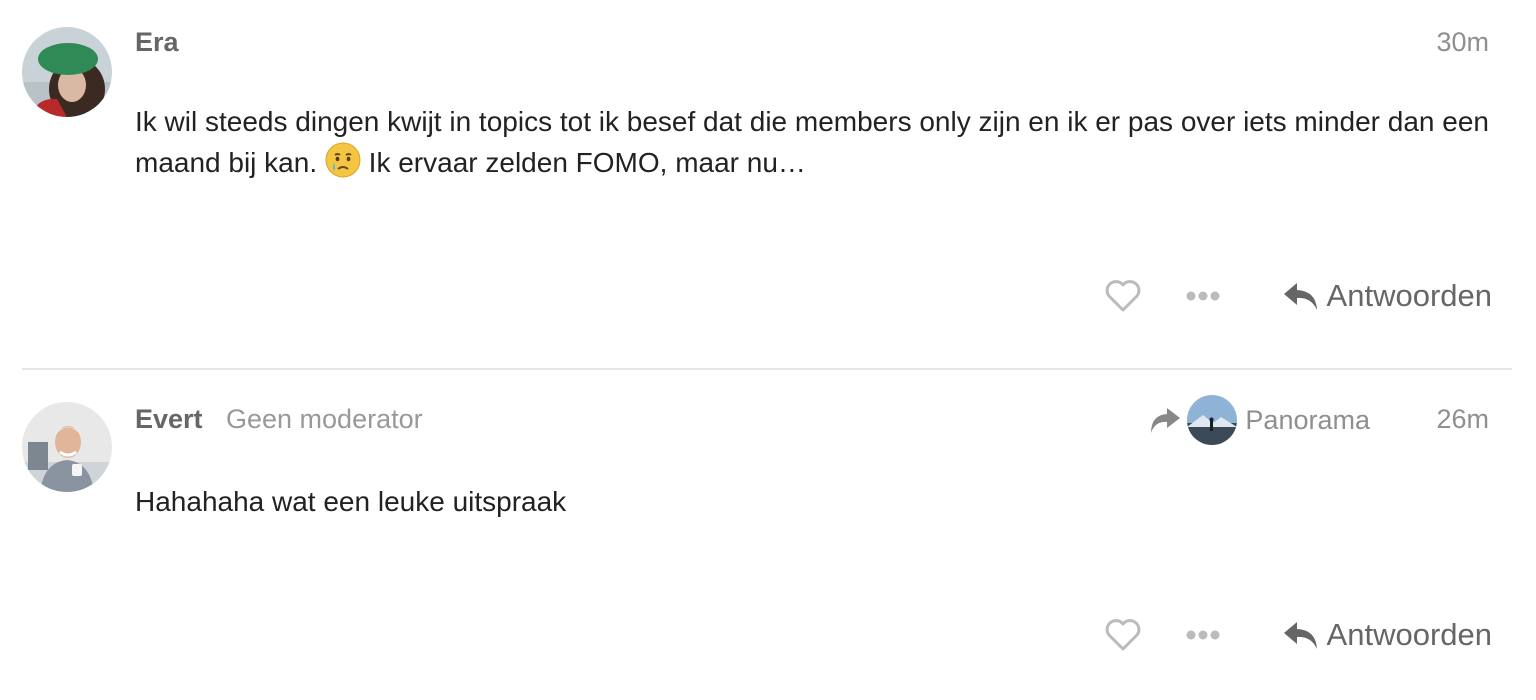  Describe the element at coordinates (351, 501) in the screenshot. I see `post-body: Hahahaha wat een leuke uitspraak` at that location.